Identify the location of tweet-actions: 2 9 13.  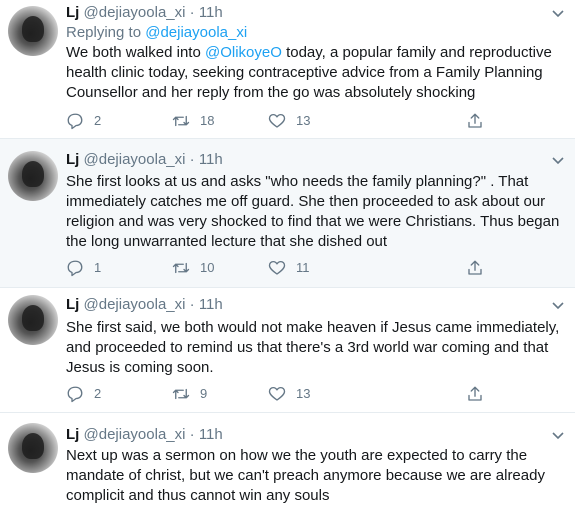
(286, 394).